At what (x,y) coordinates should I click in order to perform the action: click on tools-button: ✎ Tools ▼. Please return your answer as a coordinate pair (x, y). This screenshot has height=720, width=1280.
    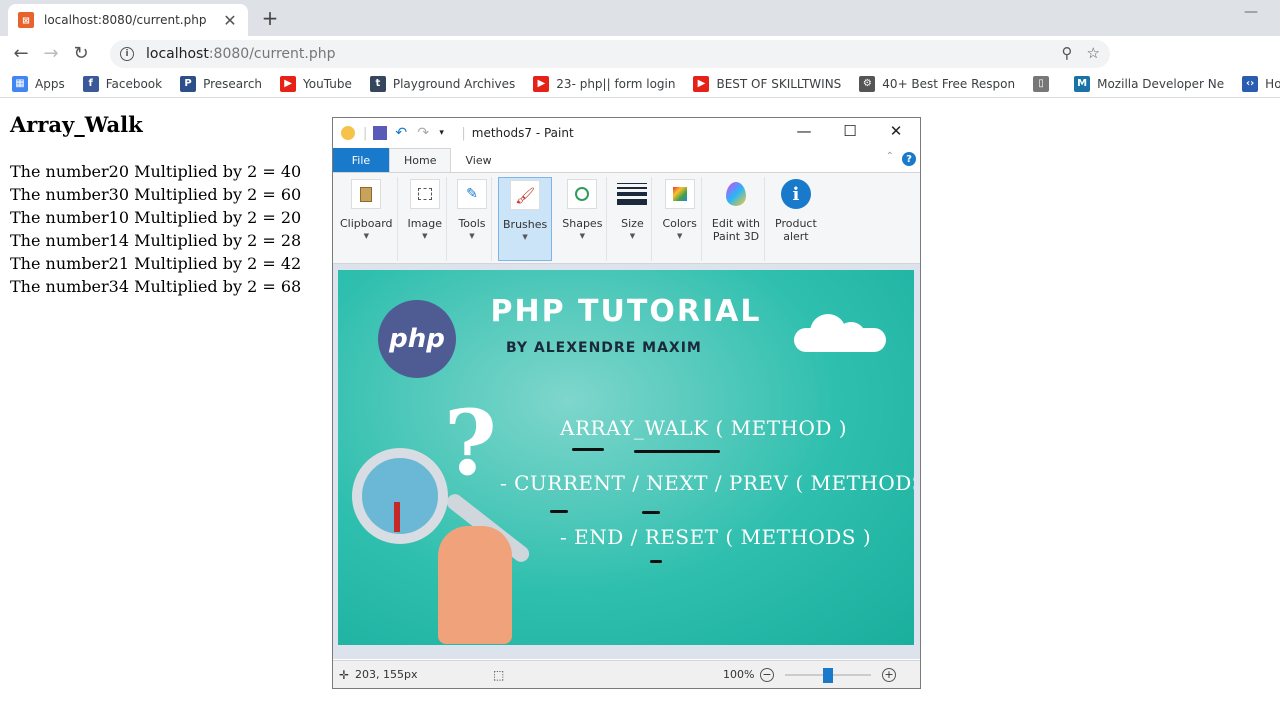
    Looking at the image, I should click on (472, 219).